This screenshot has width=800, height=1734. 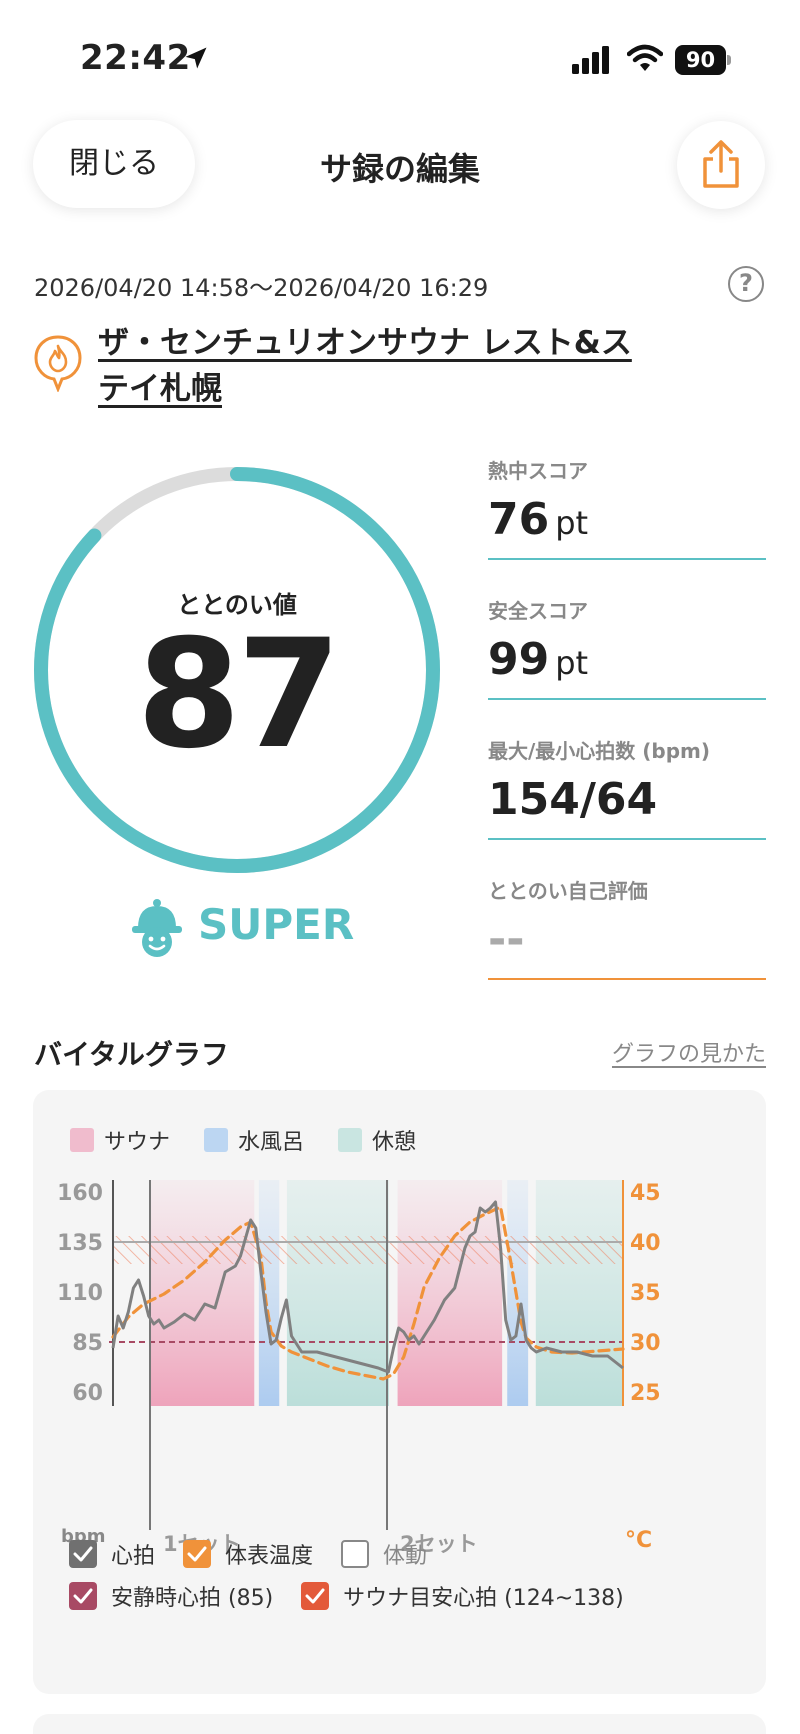 What do you see at coordinates (261, 288) in the screenshot?
I see `session-date-range: 2026/04/20 14:58～2026/04/20 16:29` at bounding box center [261, 288].